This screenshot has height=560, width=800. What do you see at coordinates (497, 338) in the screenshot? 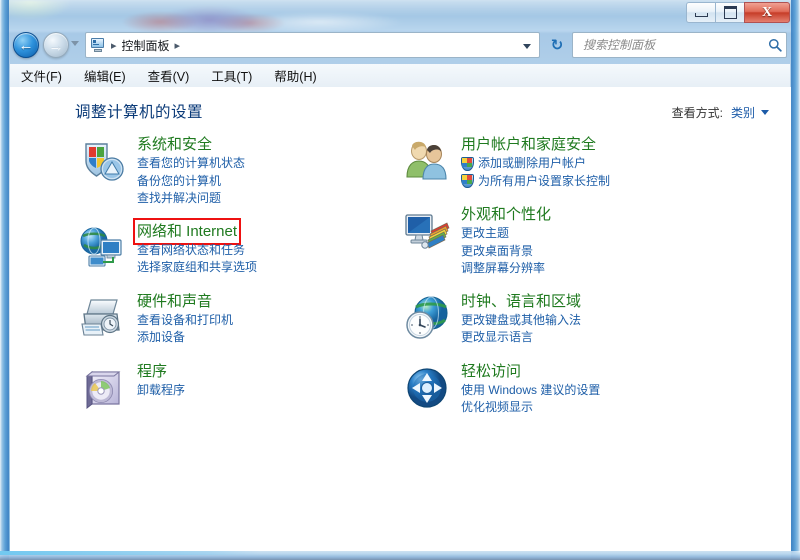
I see `category-link-label: 更改显示语言` at bounding box center [497, 338].